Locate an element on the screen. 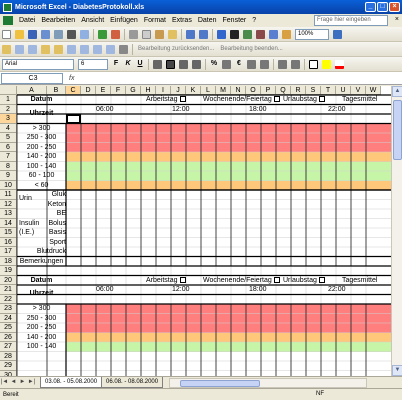 Image resolution: width=402 pixels, height=400 pixels. next-sheet-button: ► is located at coordinates (22, 382).